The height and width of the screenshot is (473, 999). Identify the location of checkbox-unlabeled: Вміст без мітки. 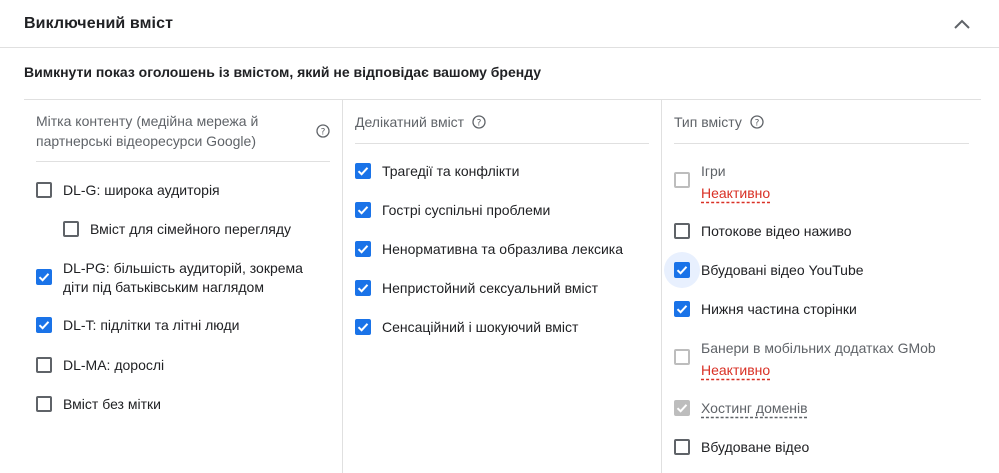
(98, 404).